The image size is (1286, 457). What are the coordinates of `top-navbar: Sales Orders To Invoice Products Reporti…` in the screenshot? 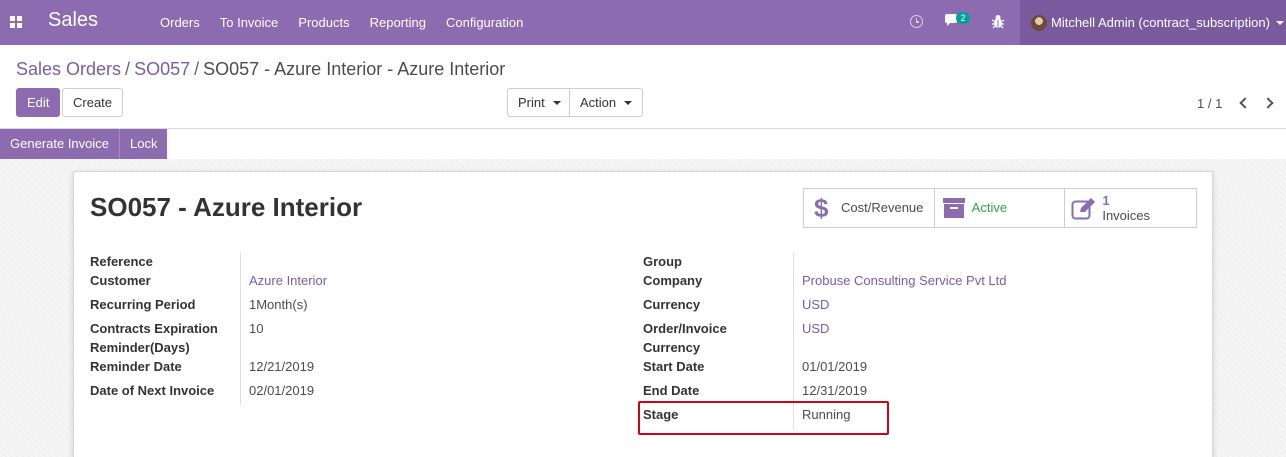 It's located at (643, 22).